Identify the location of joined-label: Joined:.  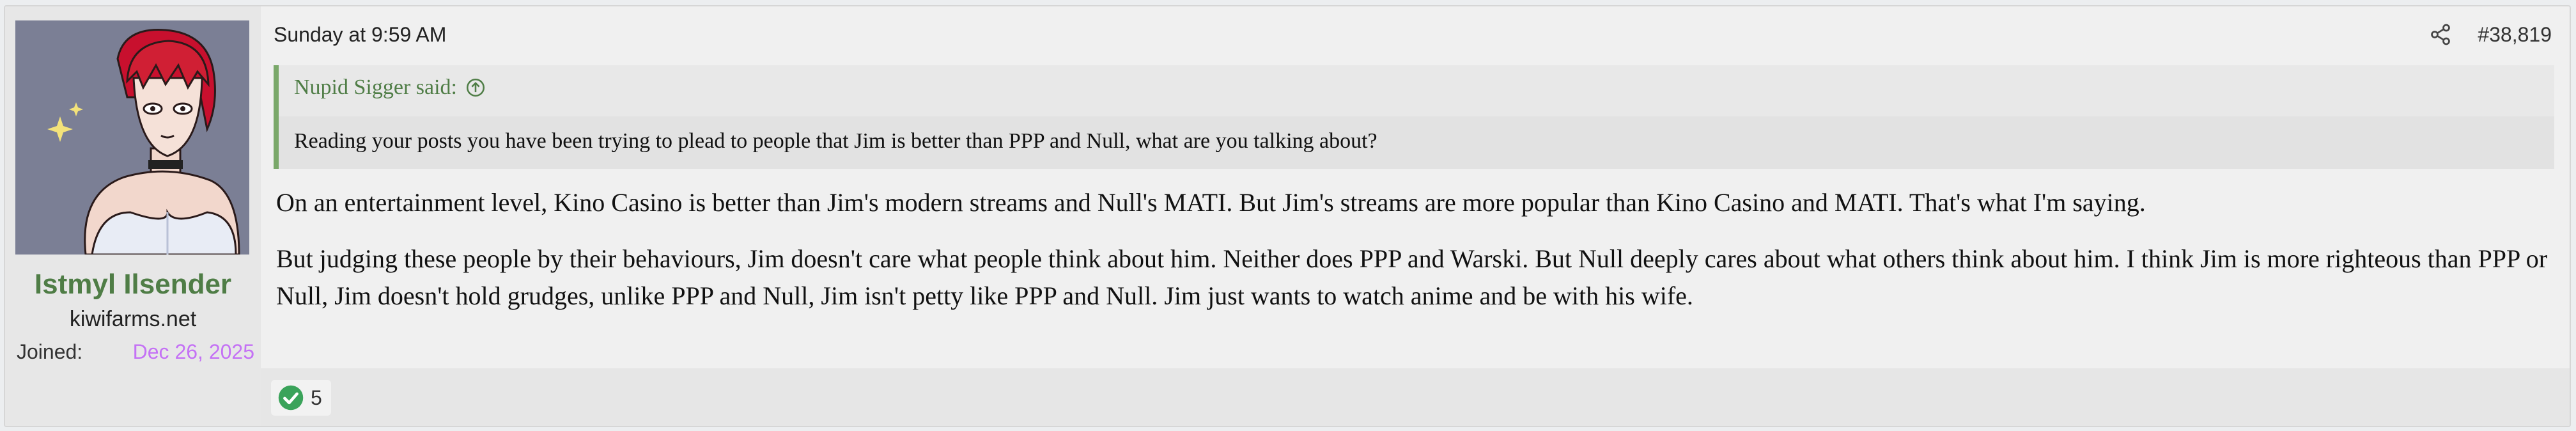
(50, 352).